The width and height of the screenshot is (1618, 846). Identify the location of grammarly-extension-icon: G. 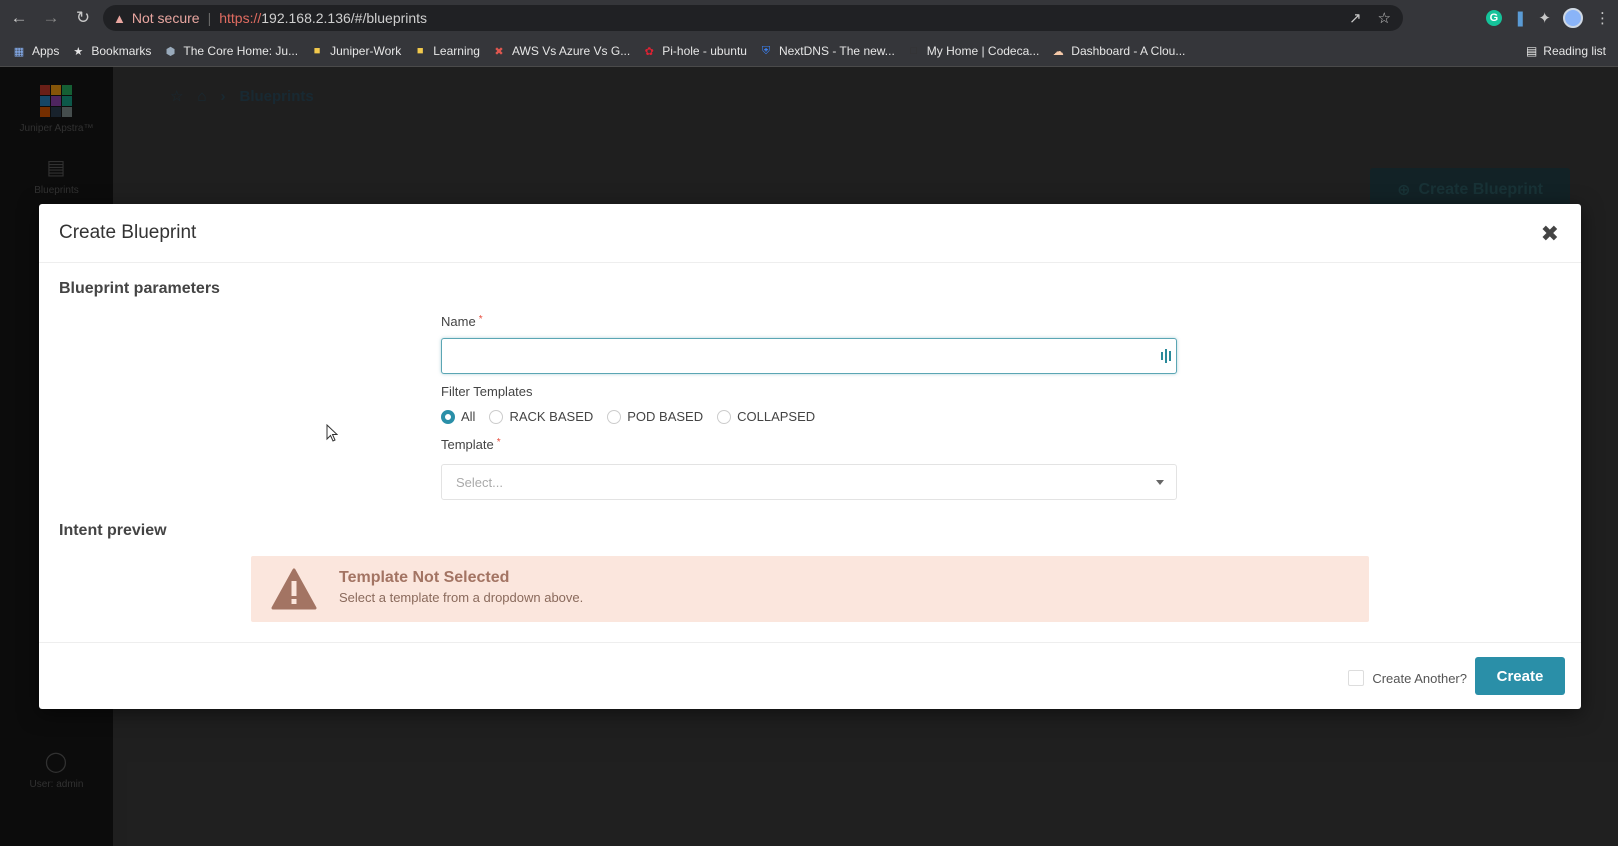
(1493, 18).